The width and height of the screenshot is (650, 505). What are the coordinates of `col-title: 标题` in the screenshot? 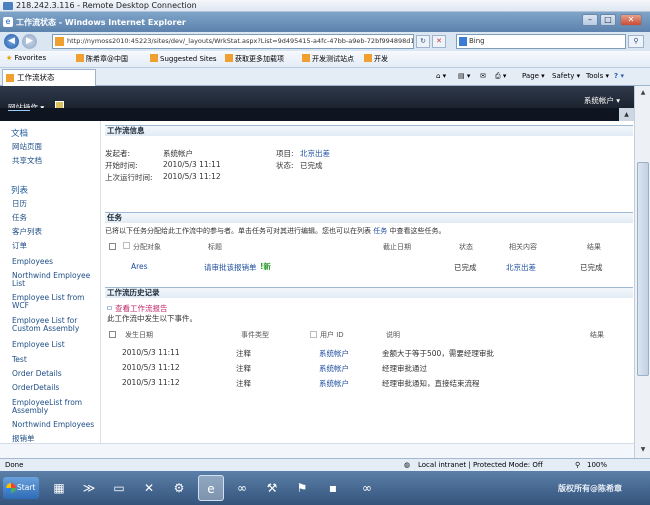 It's located at (215, 247).